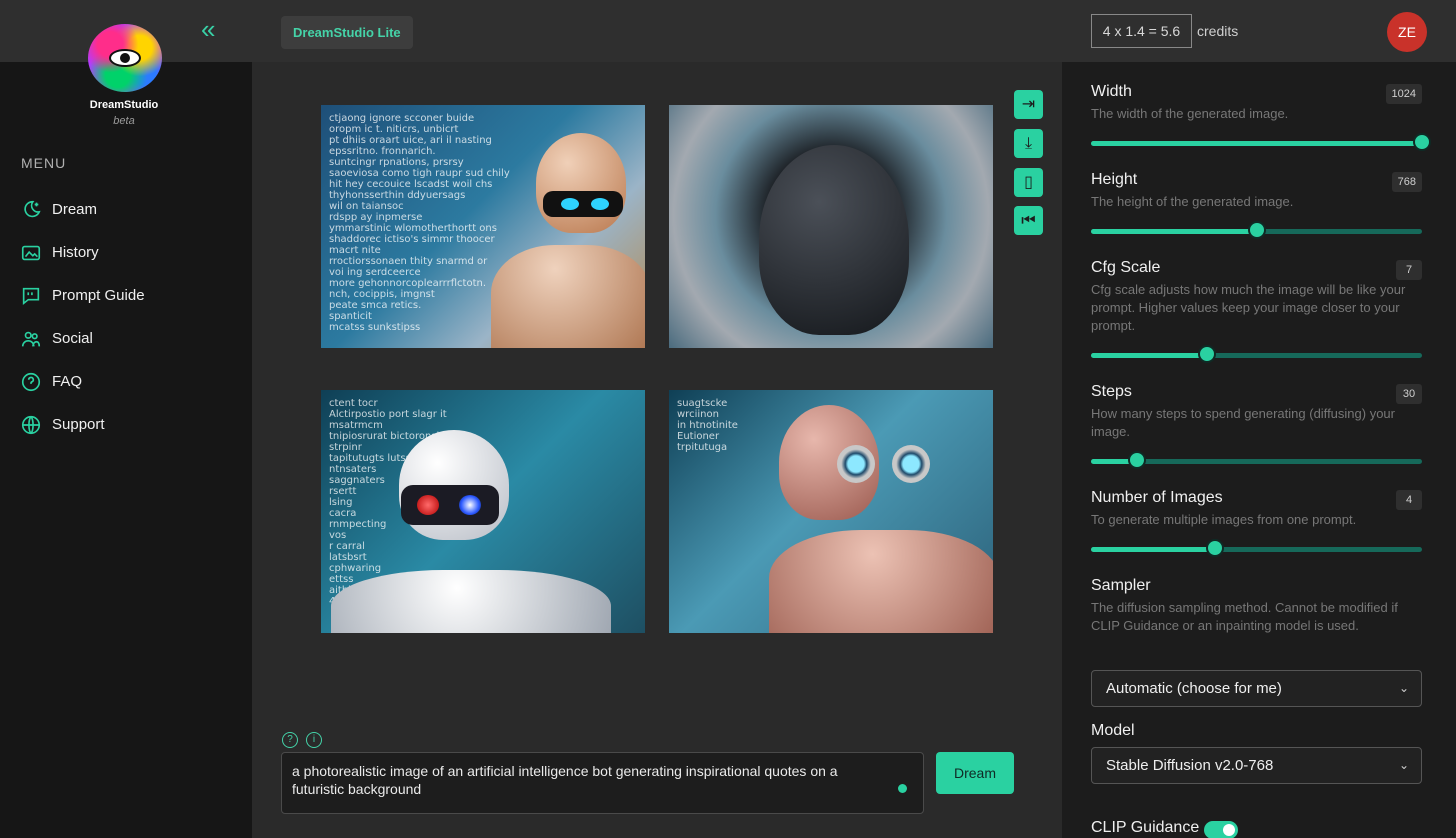 This screenshot has height=838, width=1456. Describe the element at coordinates (1256, 731) in the screenshot. I see `setting-model: Model` at that location.